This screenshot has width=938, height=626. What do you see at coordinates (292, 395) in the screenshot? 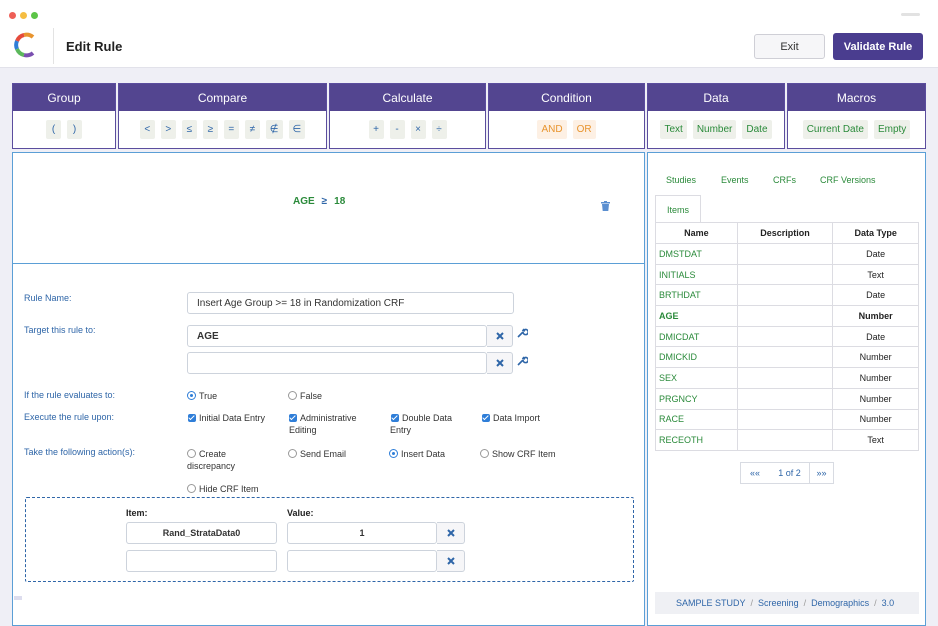
I see `eval-false-radio` at bounding box center [292, 395].